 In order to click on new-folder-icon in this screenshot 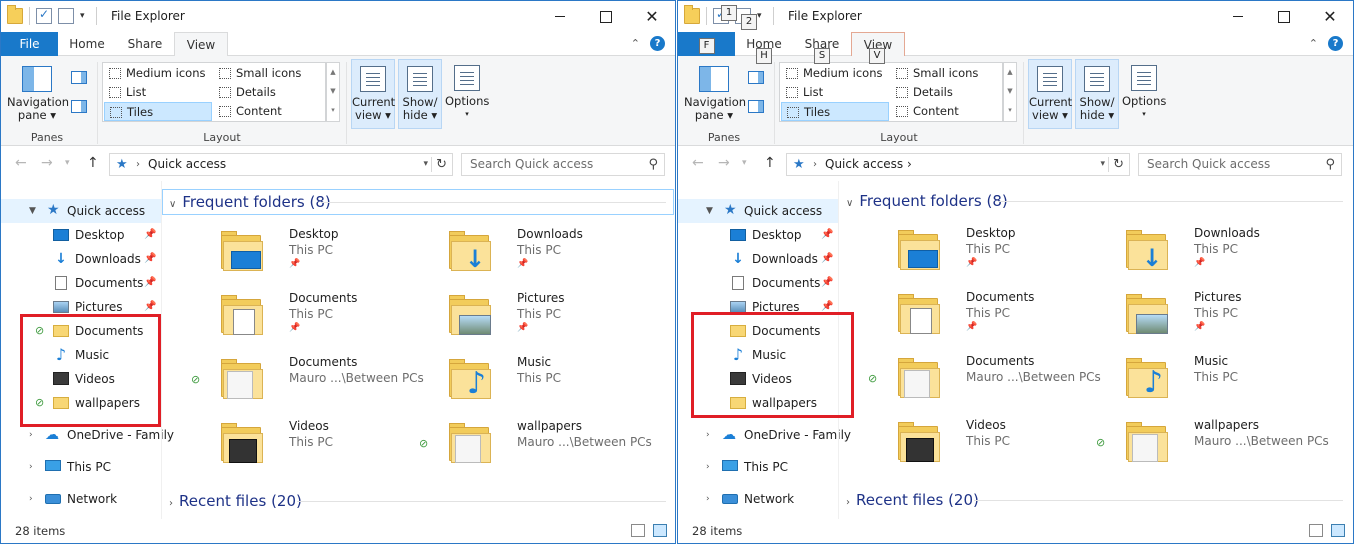, I will do `click(66, 16)`.